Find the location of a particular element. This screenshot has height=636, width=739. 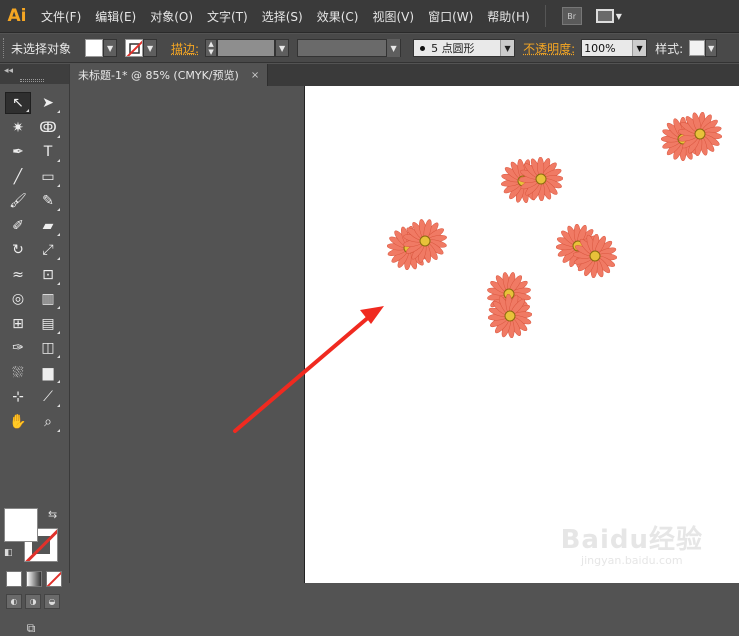

eyedropper-tool-icon: ✑ is located at coordinates (18, 348).